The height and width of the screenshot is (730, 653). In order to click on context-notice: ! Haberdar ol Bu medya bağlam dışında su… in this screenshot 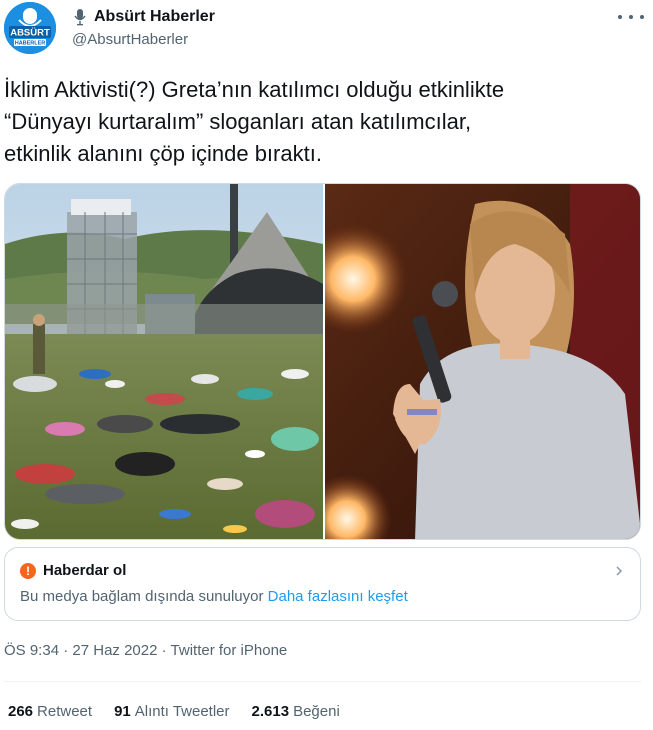, I will do `click(322, 584)`.